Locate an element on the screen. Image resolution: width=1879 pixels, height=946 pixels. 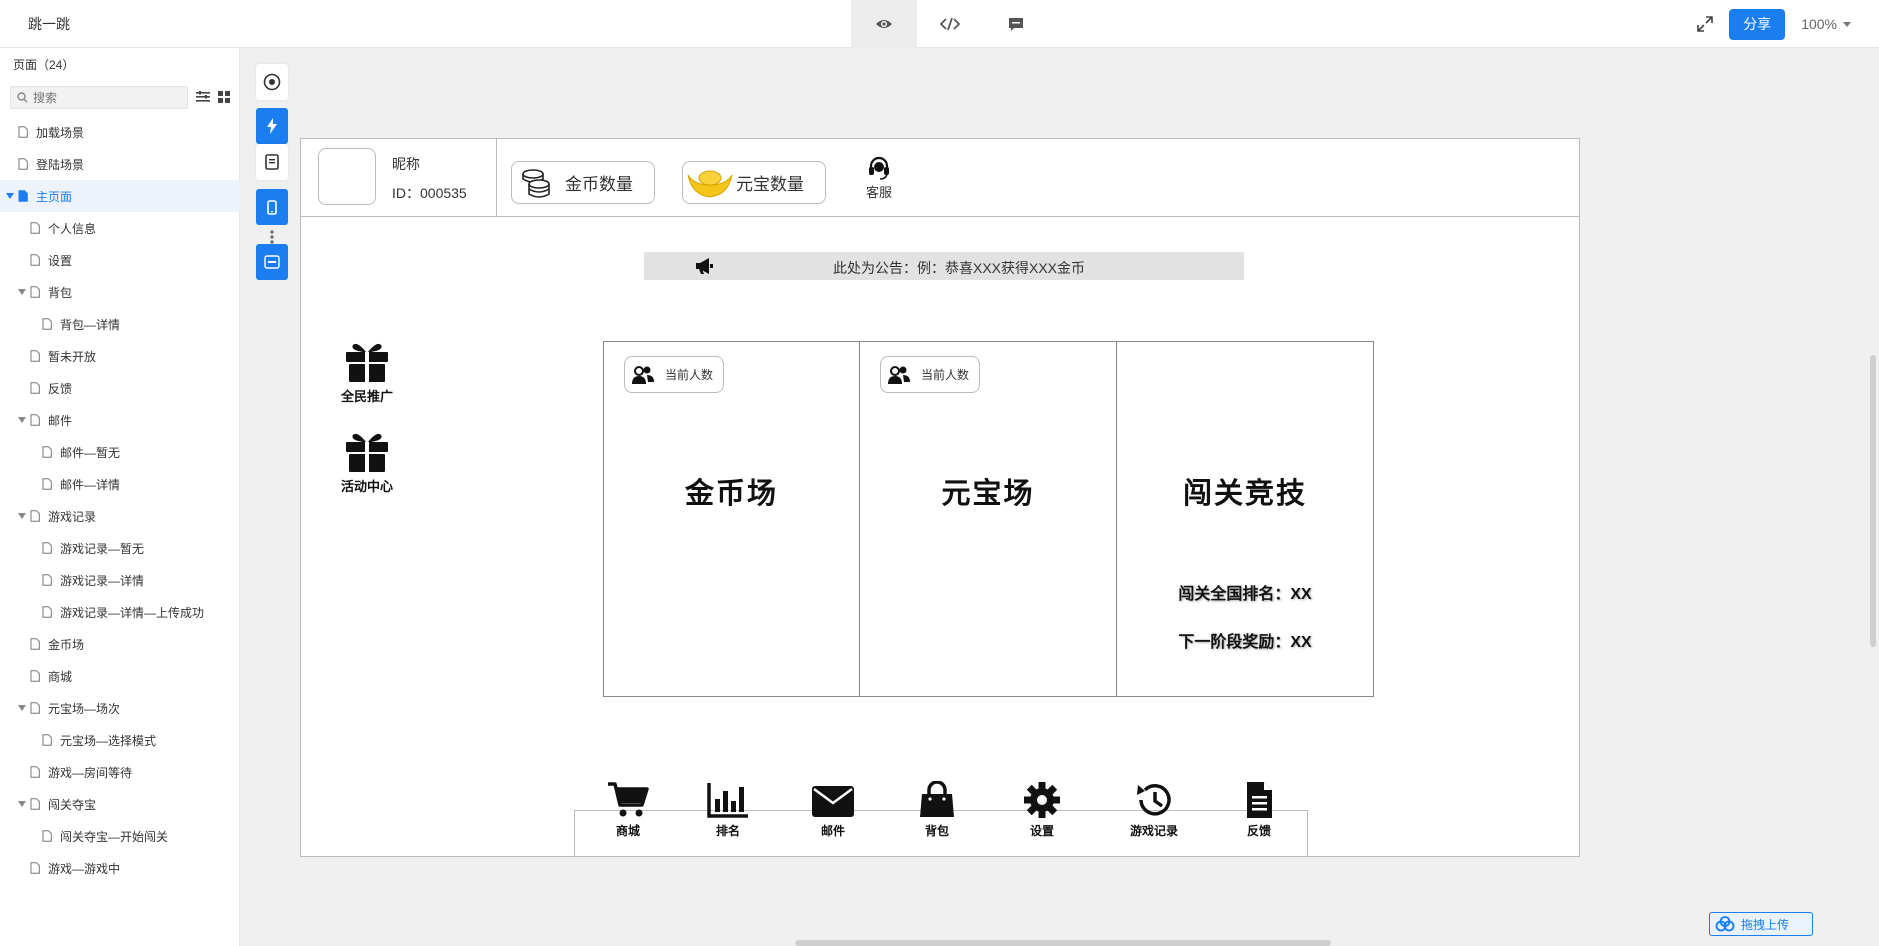
device-tool is located at coordinates (272, 207).